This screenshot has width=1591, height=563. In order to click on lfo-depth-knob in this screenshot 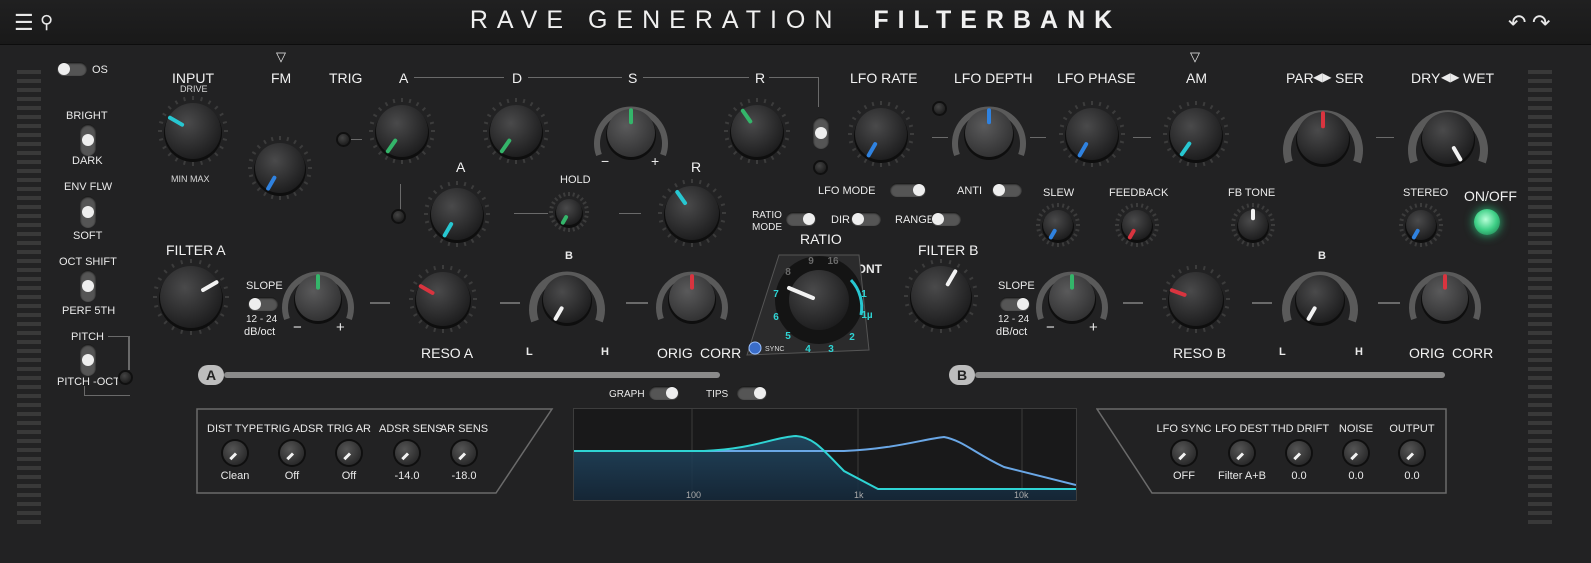, I will do `click(989, 133)`.